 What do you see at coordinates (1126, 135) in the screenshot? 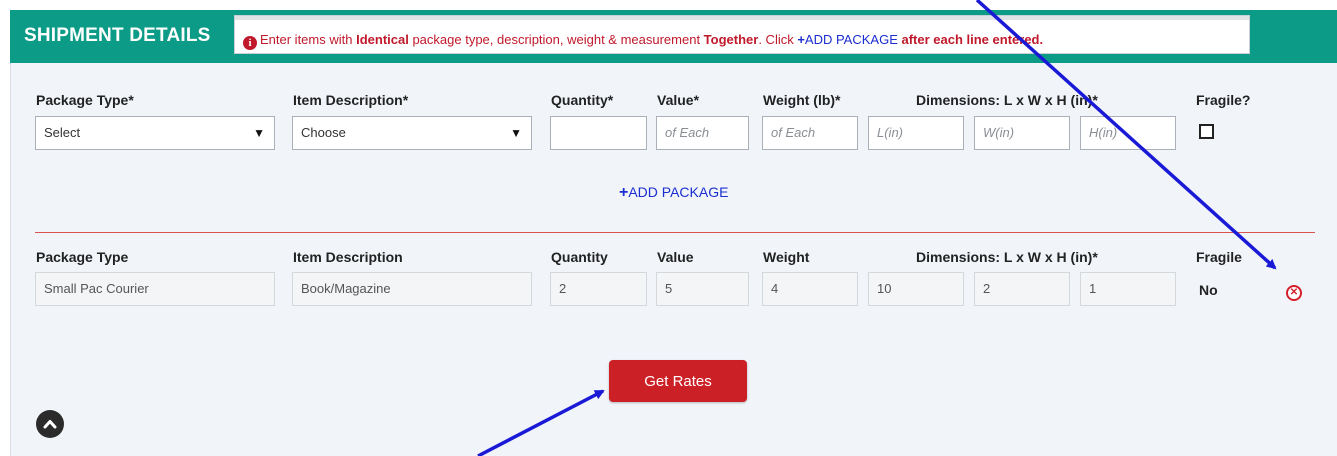
I see `annotation-arrow-remove` at bounding box center [1126, 135].